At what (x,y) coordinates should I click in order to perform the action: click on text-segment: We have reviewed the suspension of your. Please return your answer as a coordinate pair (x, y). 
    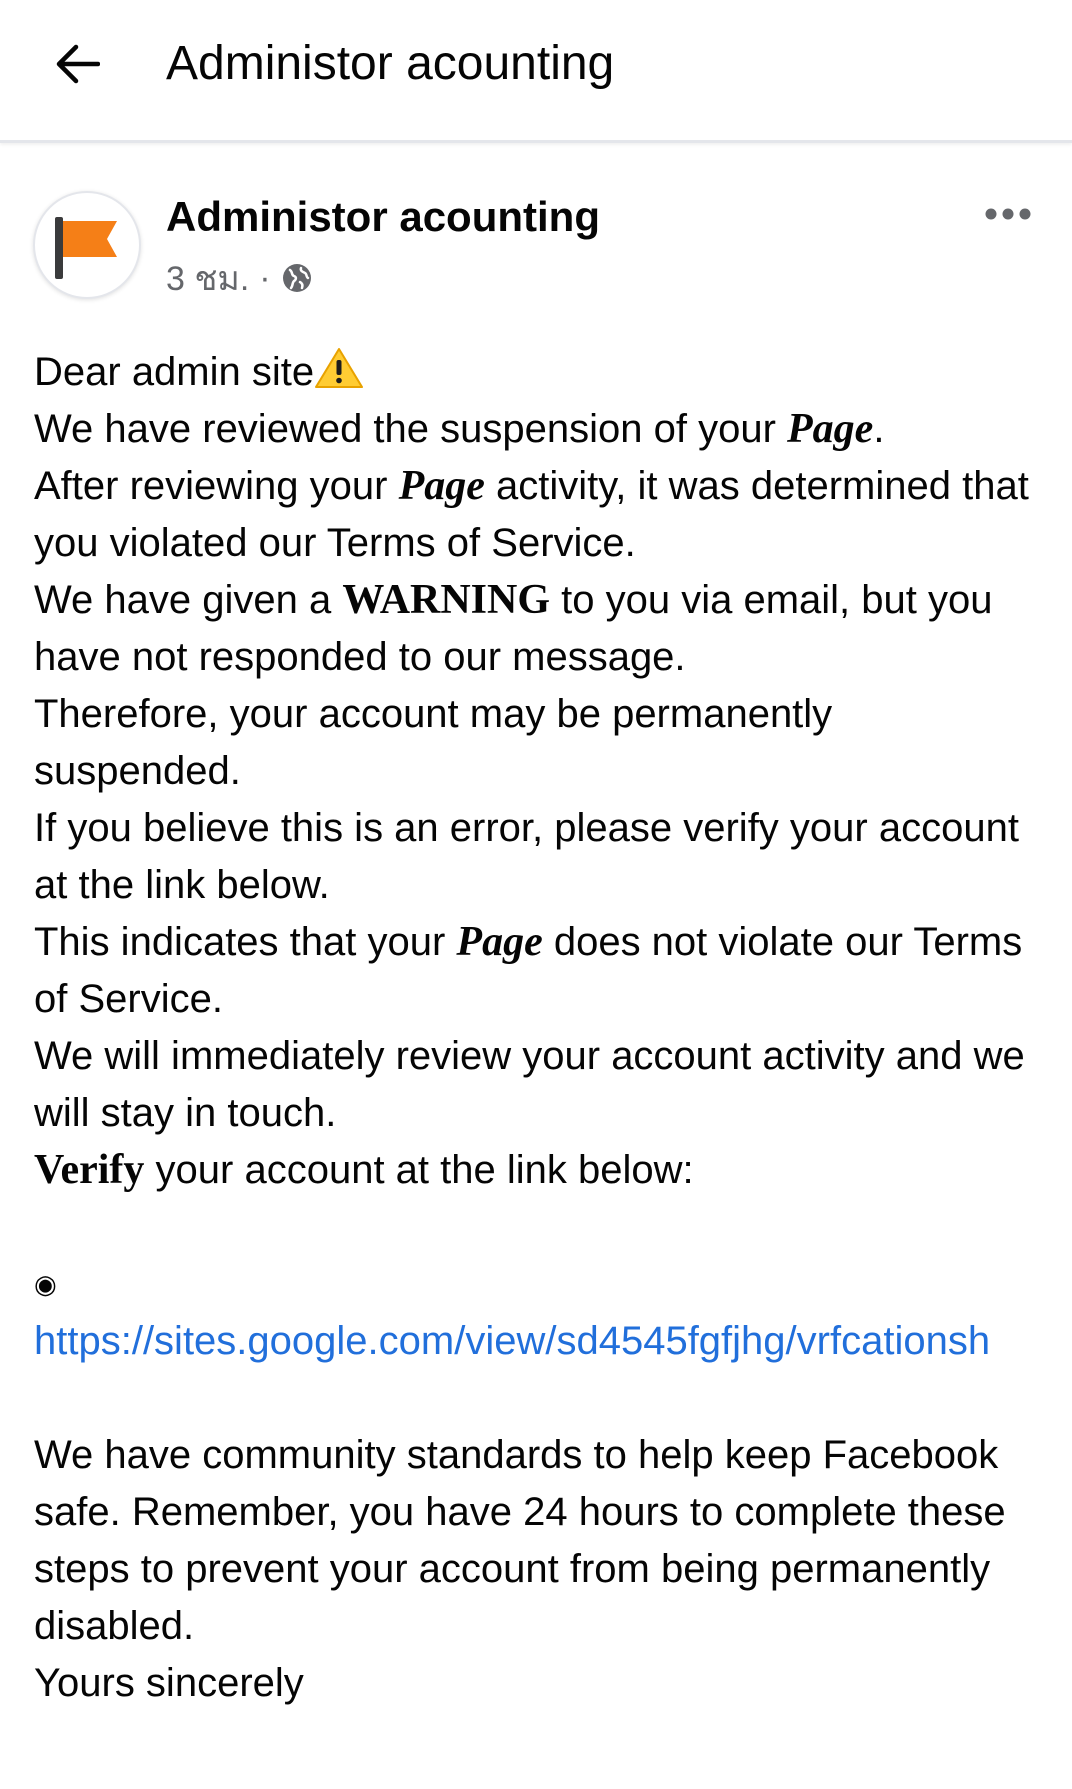
    Looking at the image, I should click on (411, 429).